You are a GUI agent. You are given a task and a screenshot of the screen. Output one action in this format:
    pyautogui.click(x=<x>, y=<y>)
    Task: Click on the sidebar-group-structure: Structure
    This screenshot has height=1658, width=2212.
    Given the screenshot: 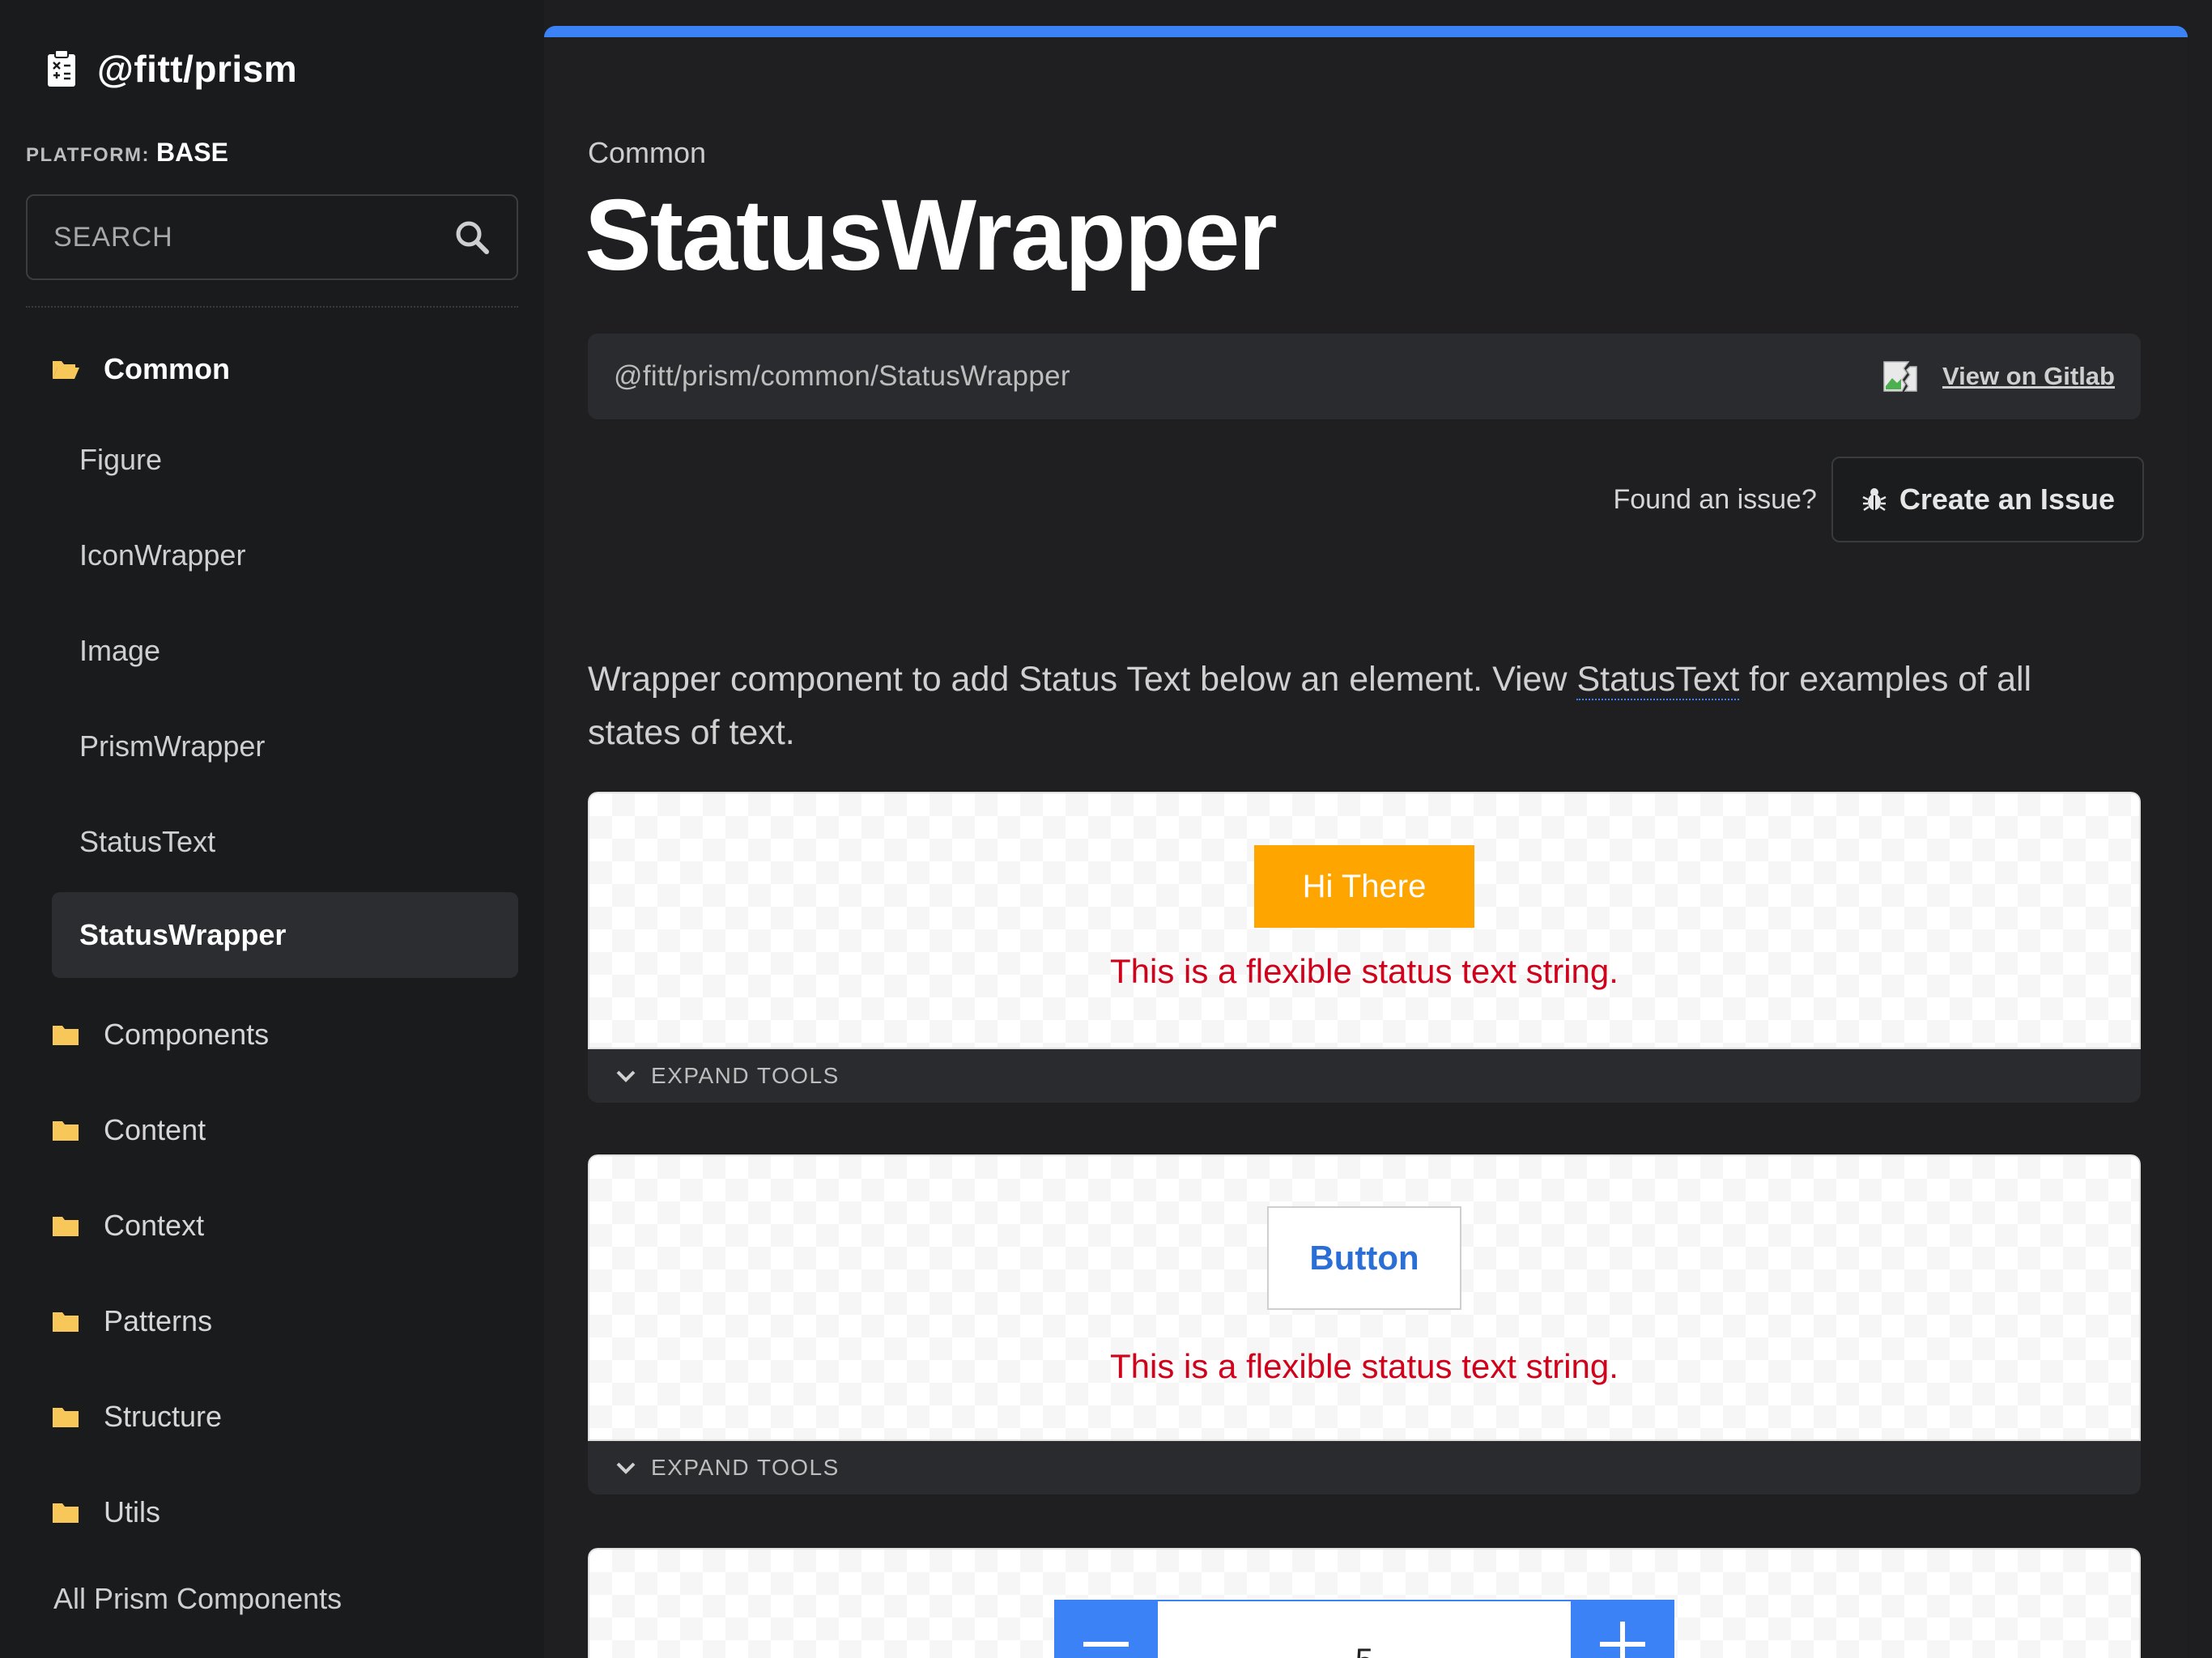 What is the action you would take?
    pyautogui.click(x=137, y=1416)
    